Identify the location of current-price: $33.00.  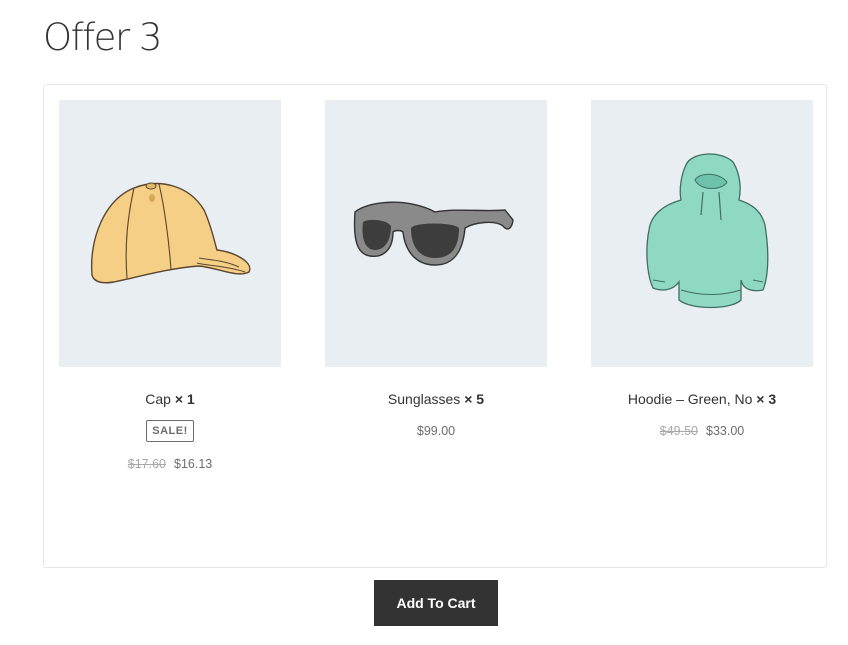
(725, 431).